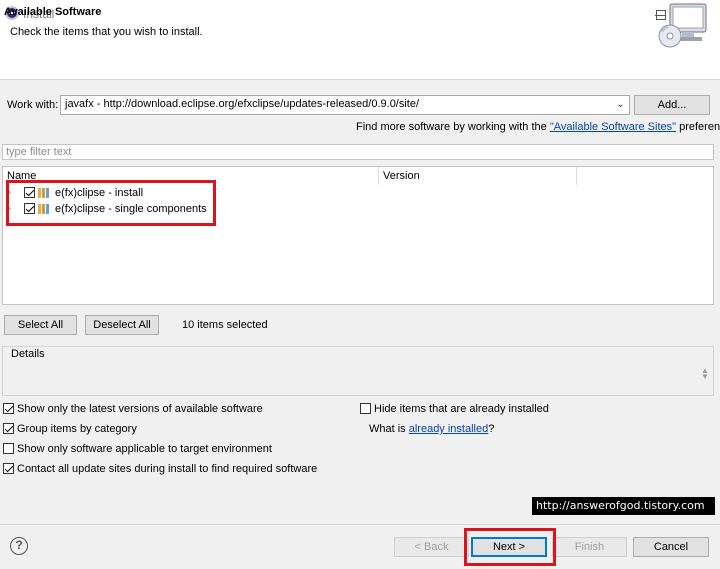 This screenshot has height=569, width=720. I want to click on what-is-installed-text: What is already installed?, so click(431, 429).